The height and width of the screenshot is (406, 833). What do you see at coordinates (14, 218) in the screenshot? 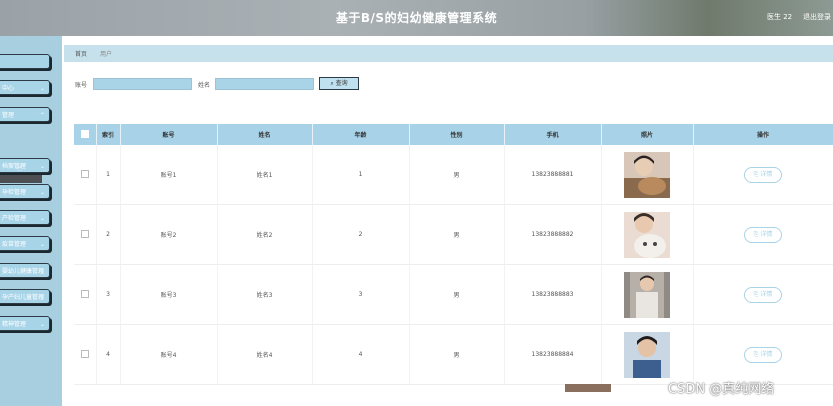
I see `sidebar-item-label: 产检管理` at bounding box center [14, 218].